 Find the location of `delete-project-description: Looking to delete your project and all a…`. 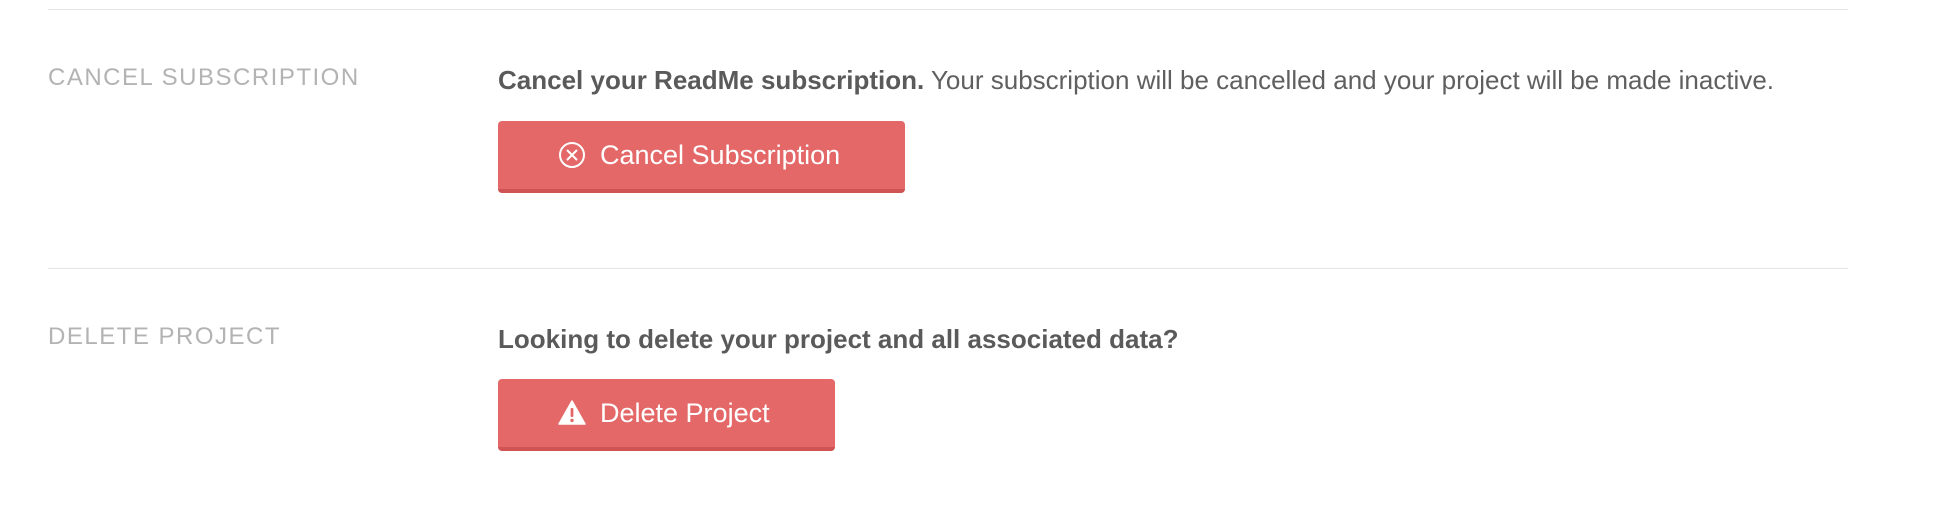

delete-project-description: Looking to delete your project and all a… is located at coordinates (838, 339).